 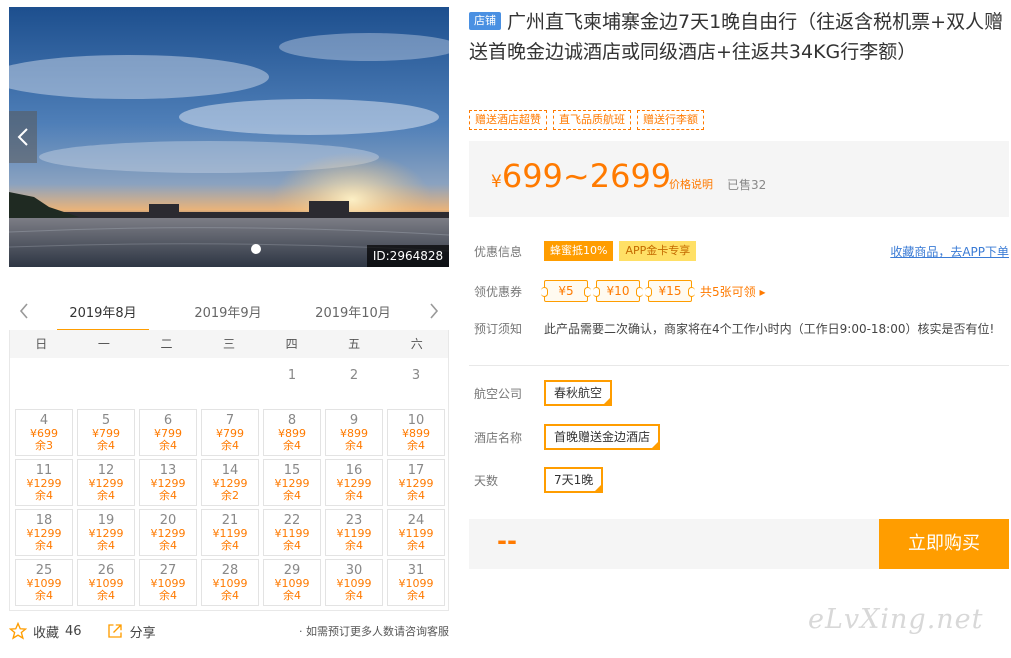 What do you see at coordinates (485, 21) in the screenshot?
I see `shop-badge: 店铺` at bounding box center [485, 21].